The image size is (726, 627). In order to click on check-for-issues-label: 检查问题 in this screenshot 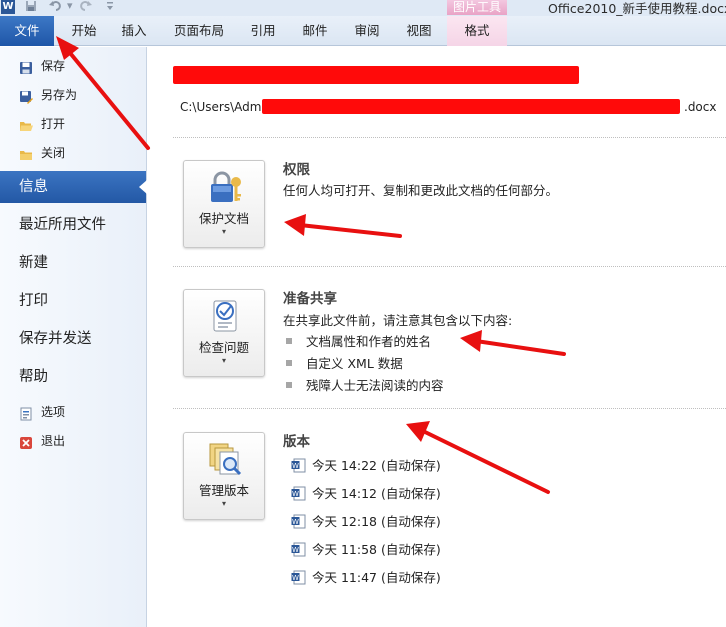, I will do `click(223, 347)`.